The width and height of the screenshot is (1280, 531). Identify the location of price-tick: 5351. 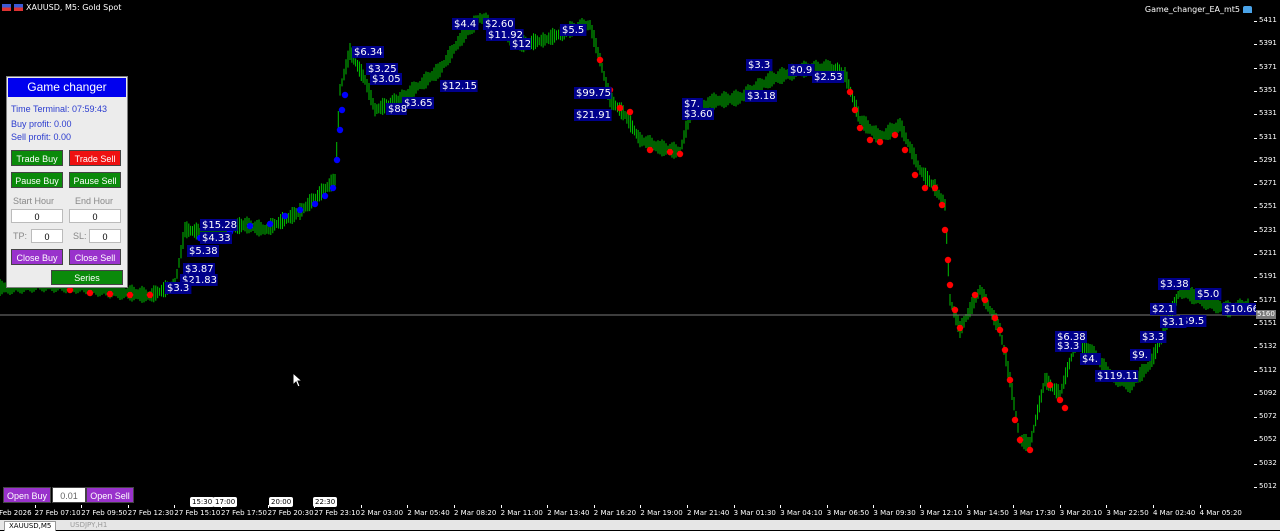
(1265, 89).